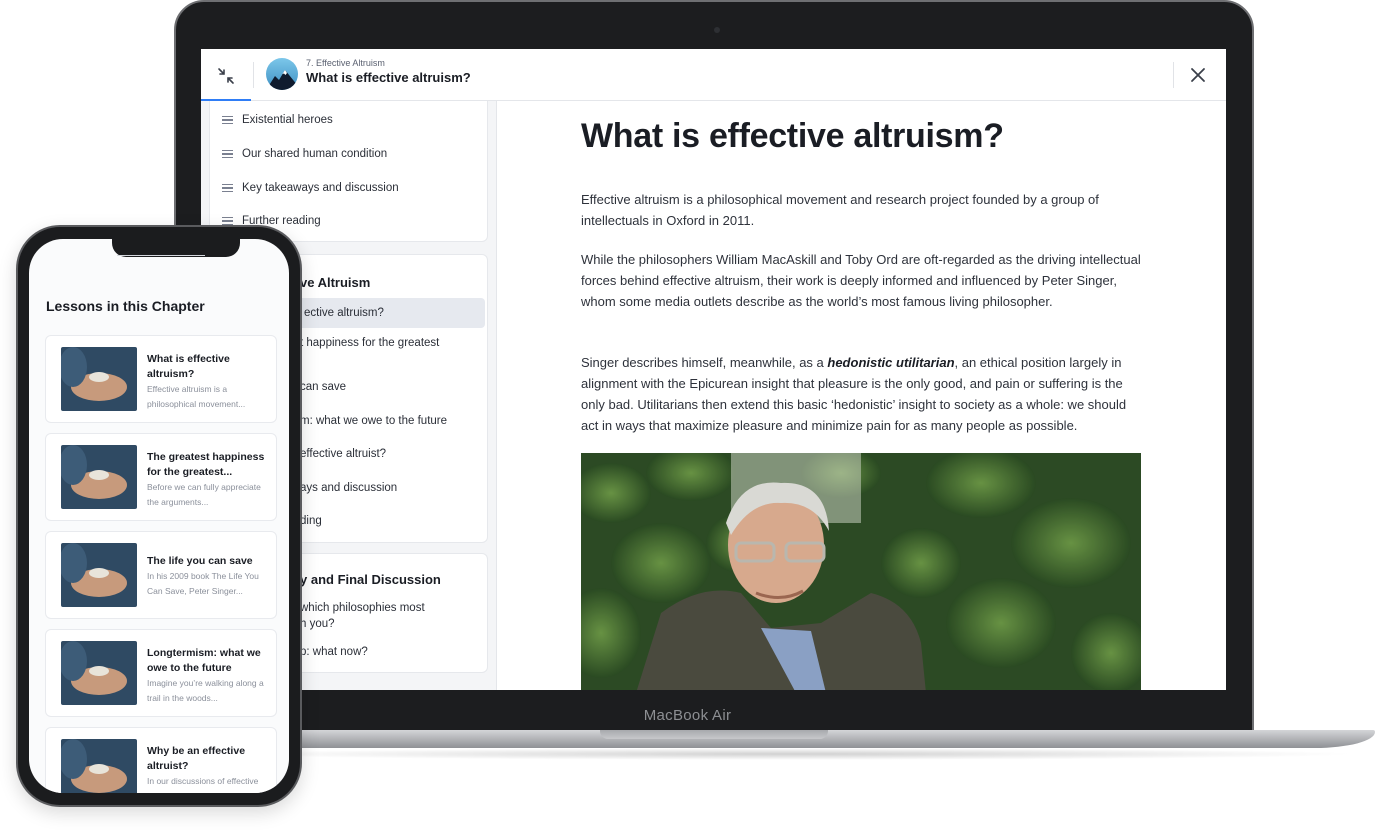  What do you see at coordinates (161, 255) in the screenshot?
I see `sheet-grabber` at bounding box center [161, 255].